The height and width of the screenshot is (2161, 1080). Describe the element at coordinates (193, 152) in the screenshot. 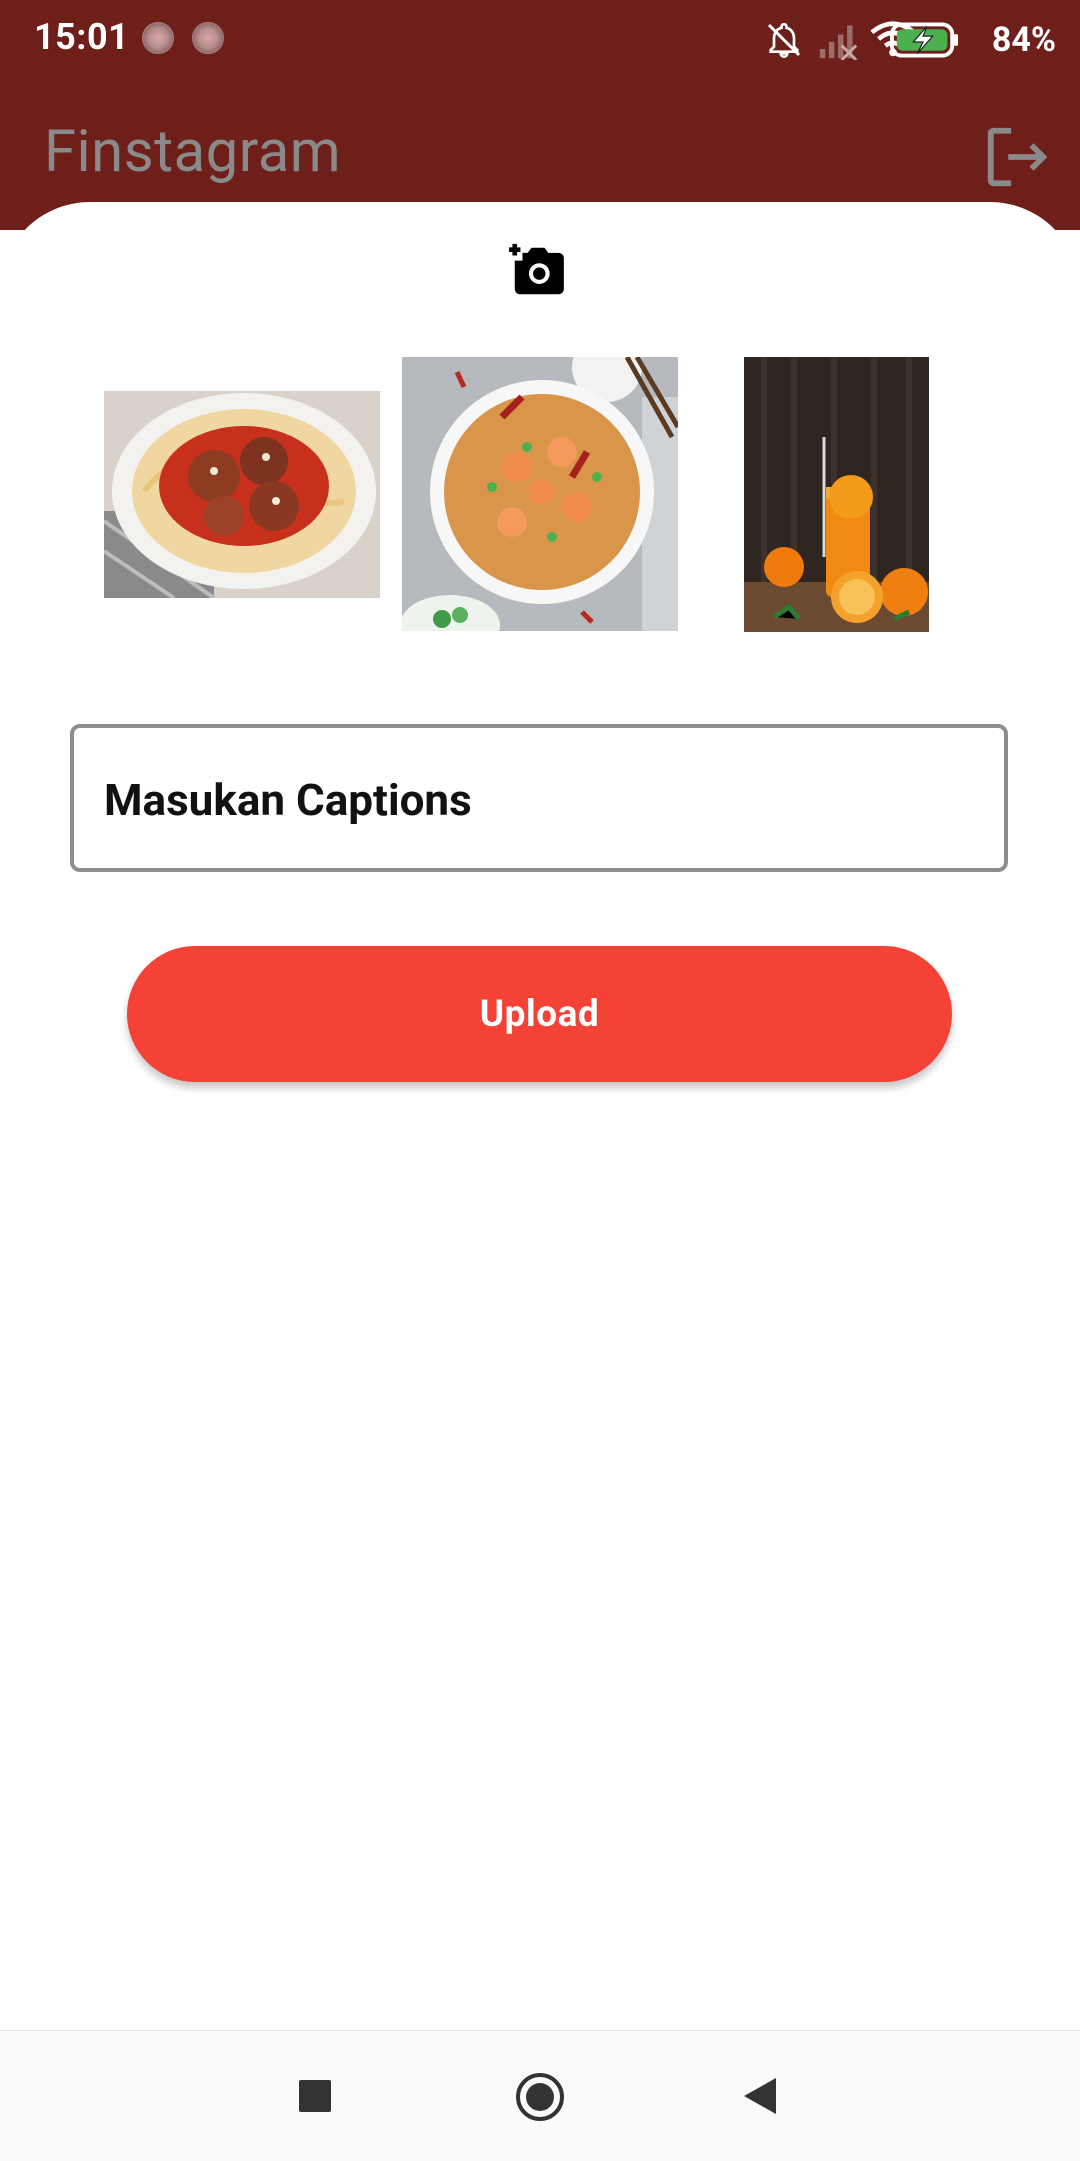

I see `app-title: Finstagram` at that location.